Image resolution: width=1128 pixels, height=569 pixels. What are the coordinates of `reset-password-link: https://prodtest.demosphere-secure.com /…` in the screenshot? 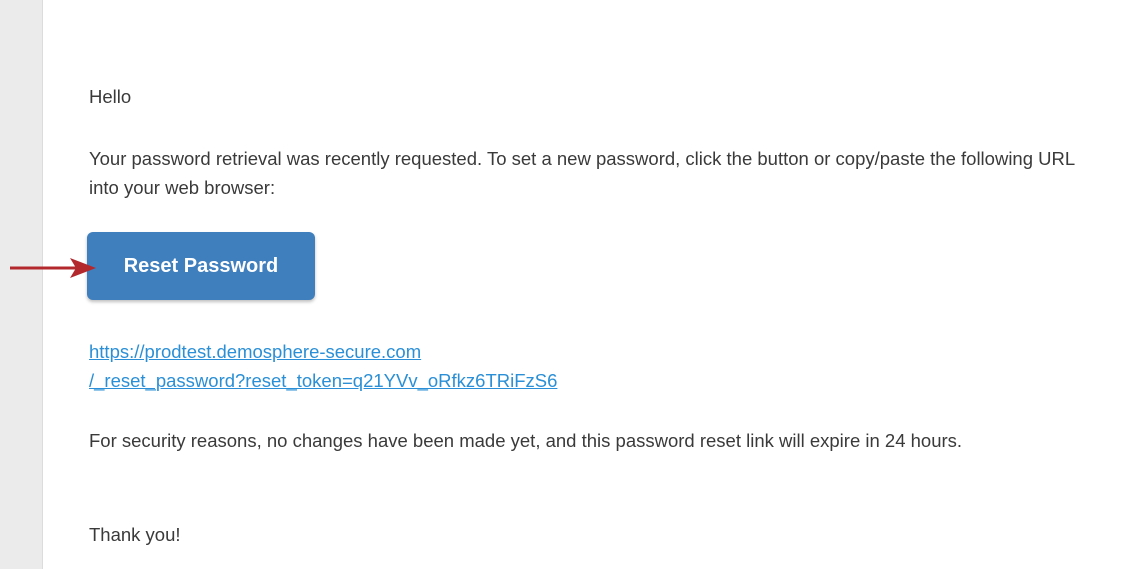 It's located at (323, 366).